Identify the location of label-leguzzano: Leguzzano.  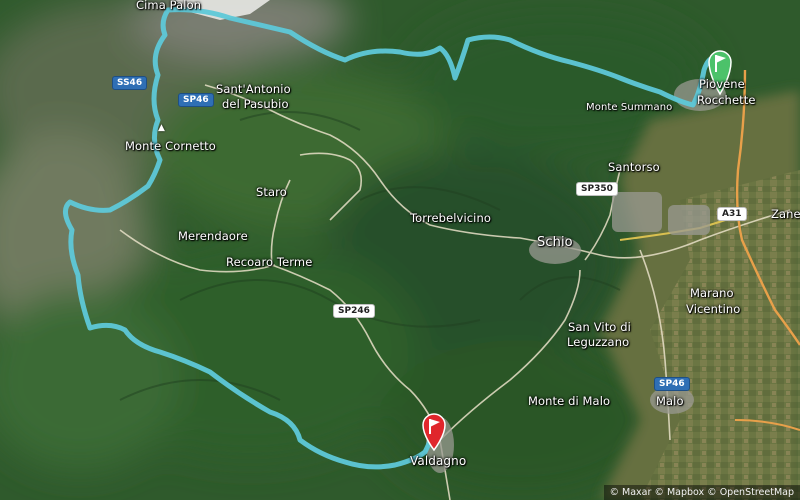
(598, 342).